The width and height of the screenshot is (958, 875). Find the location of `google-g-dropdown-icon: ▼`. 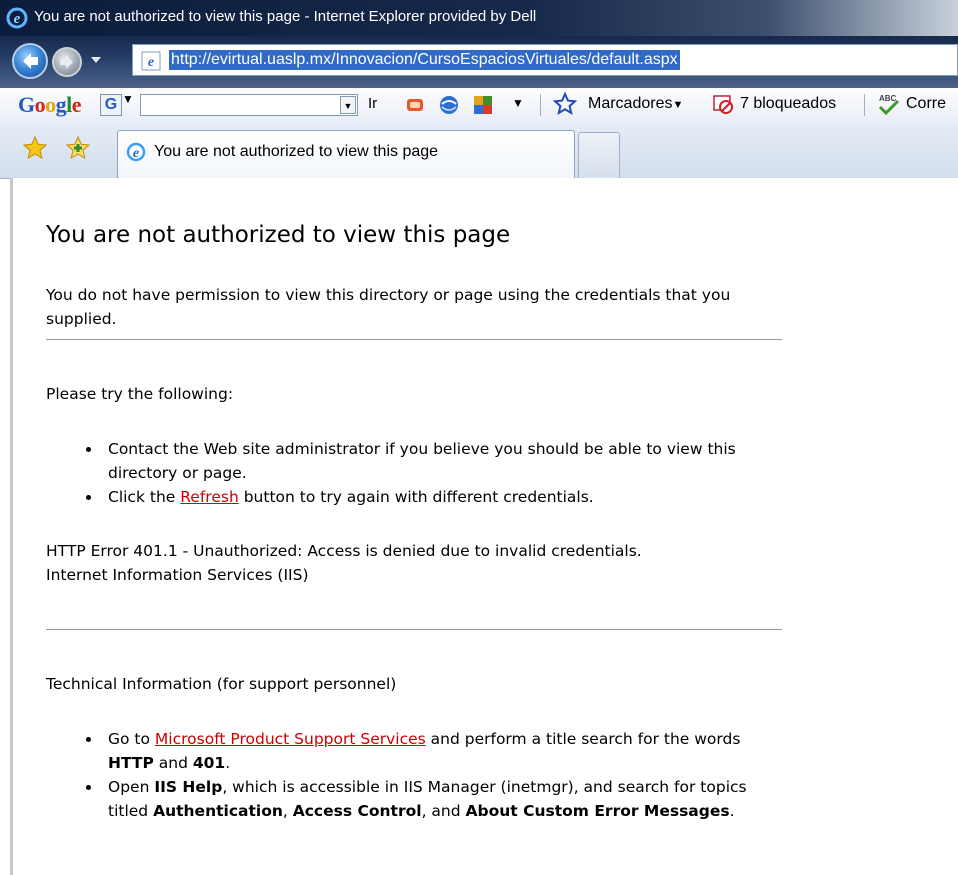

google-g-dropdown-icon: ▼ is located at coordinates (128, 99).